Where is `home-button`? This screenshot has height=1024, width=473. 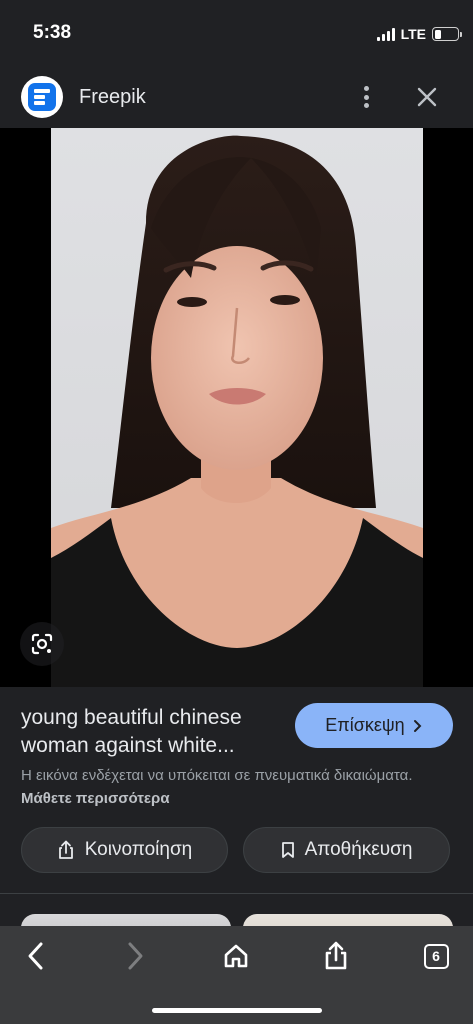 home-button is located at coordinates (236, 956).